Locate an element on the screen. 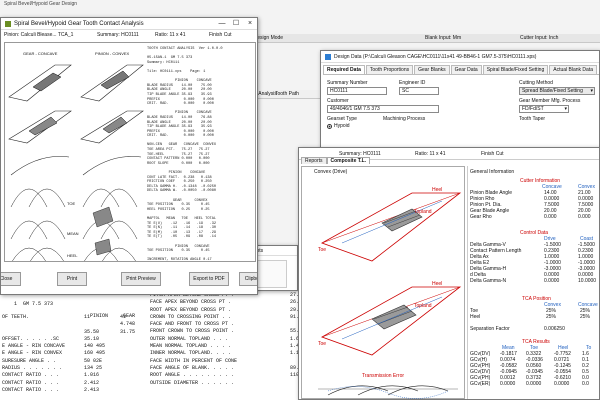  report-left-v1: 2.413 is located at coordinates (92, 389).